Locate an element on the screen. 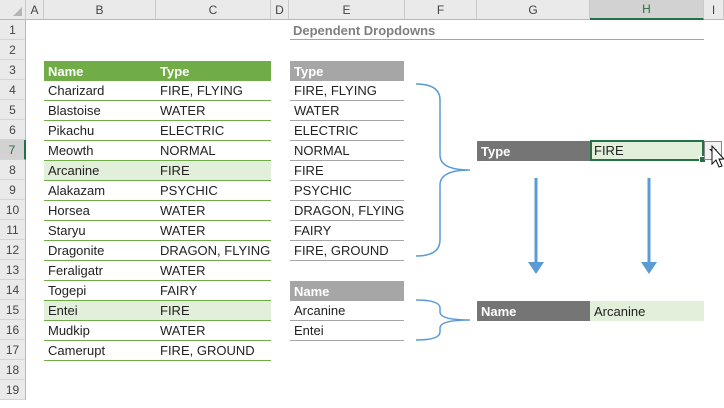  table-cell-name: Charizard is located at coordinates (100, 91).